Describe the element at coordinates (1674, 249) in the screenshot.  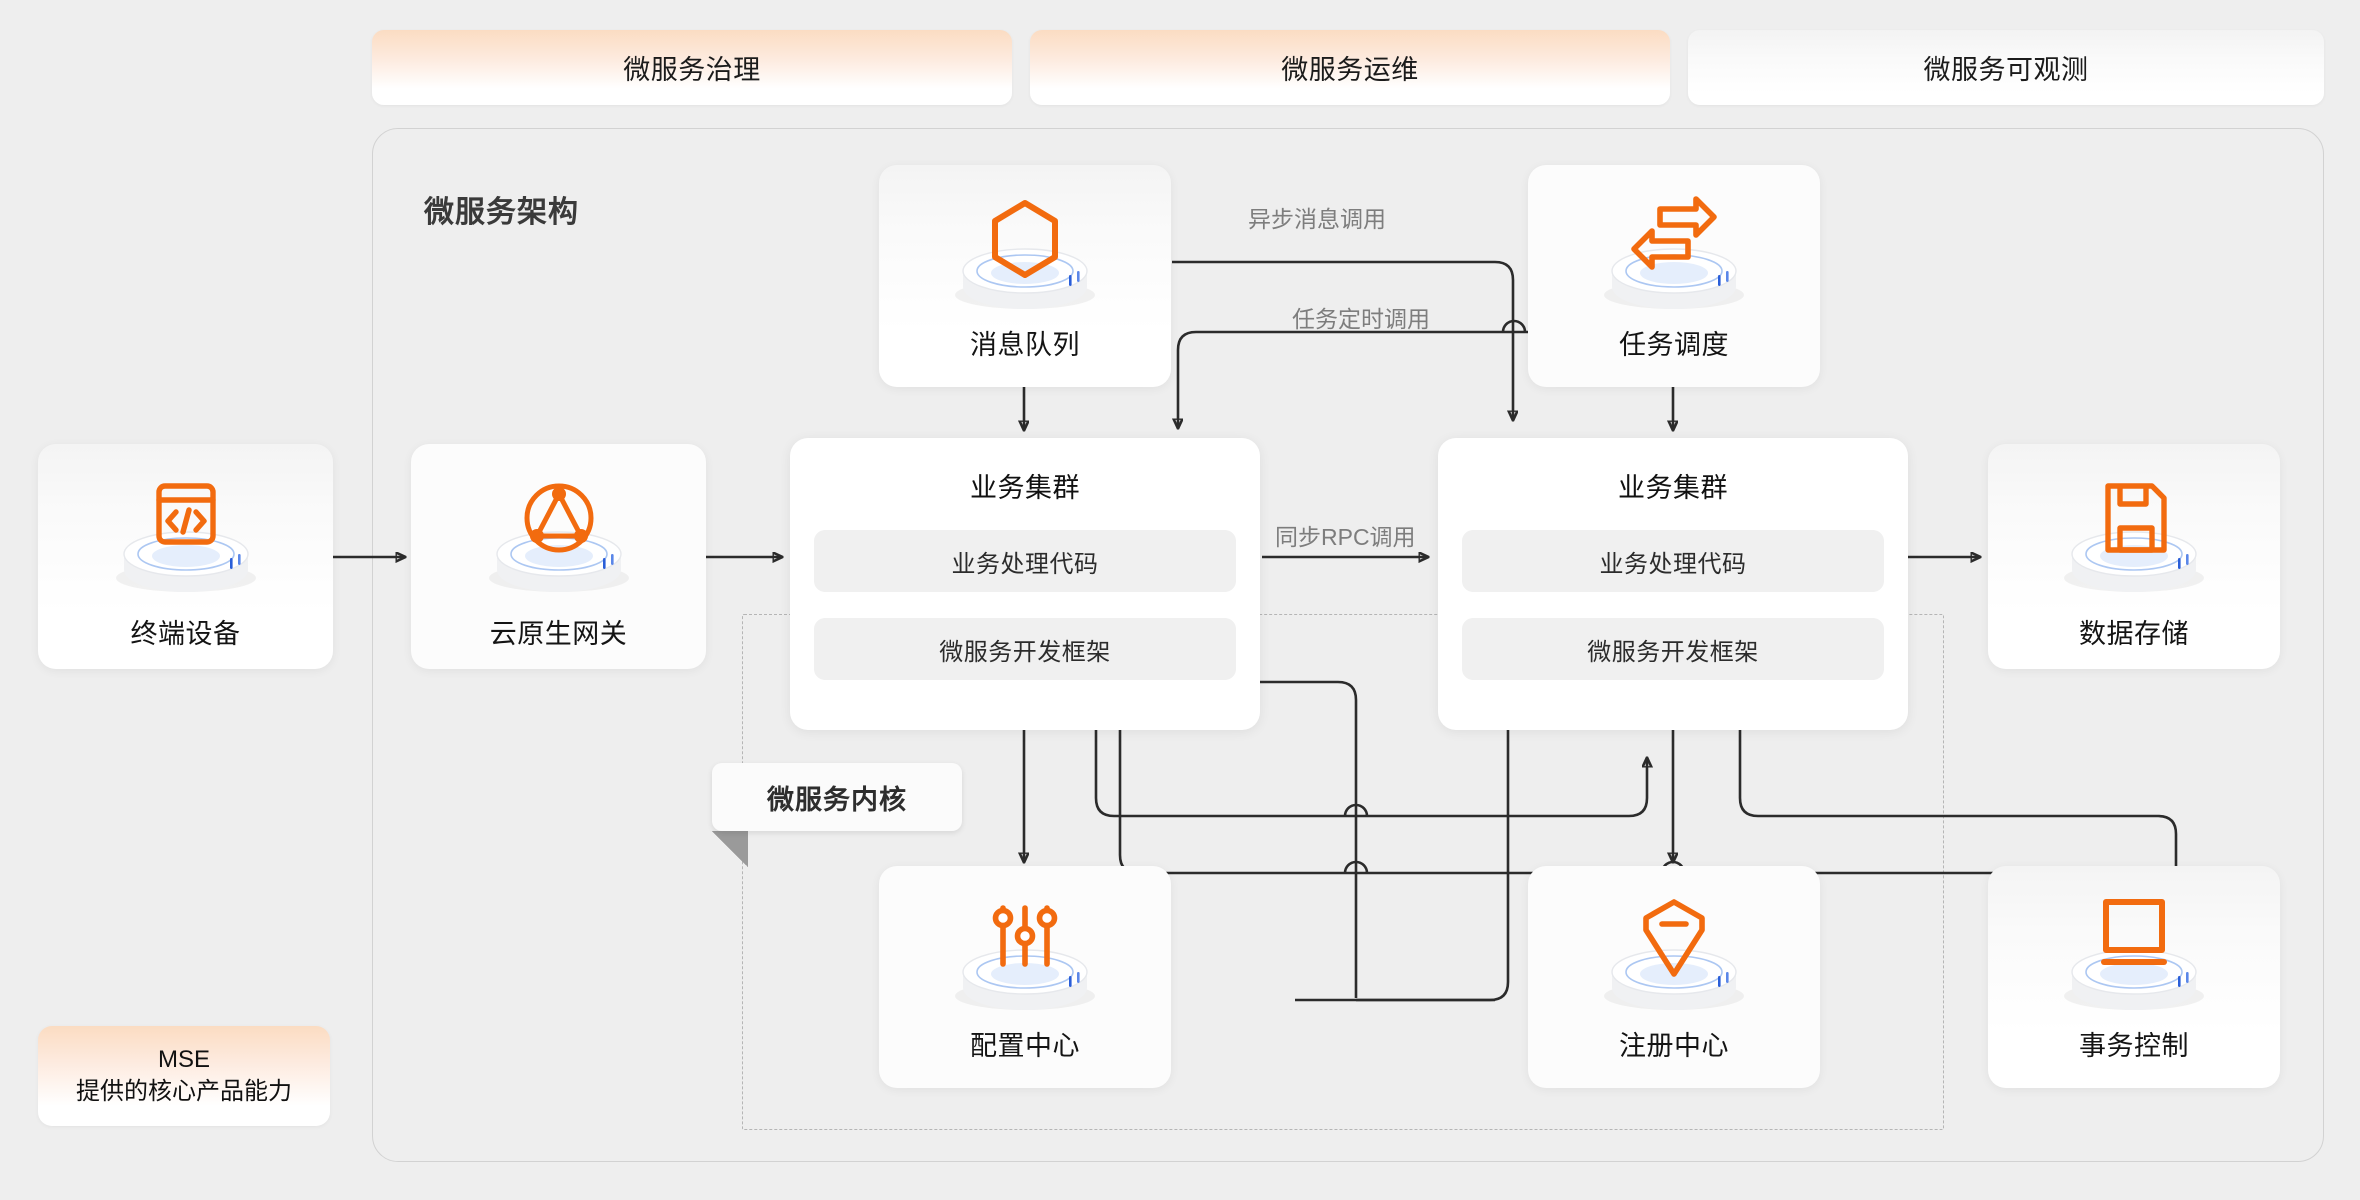
I see `swap-arrows-icon` at that location.